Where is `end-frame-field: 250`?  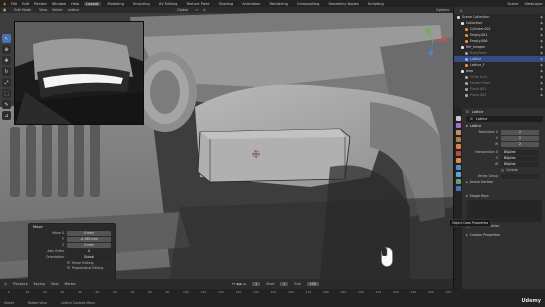 end-frame-field: 250 is located at coordinates (312, 284).